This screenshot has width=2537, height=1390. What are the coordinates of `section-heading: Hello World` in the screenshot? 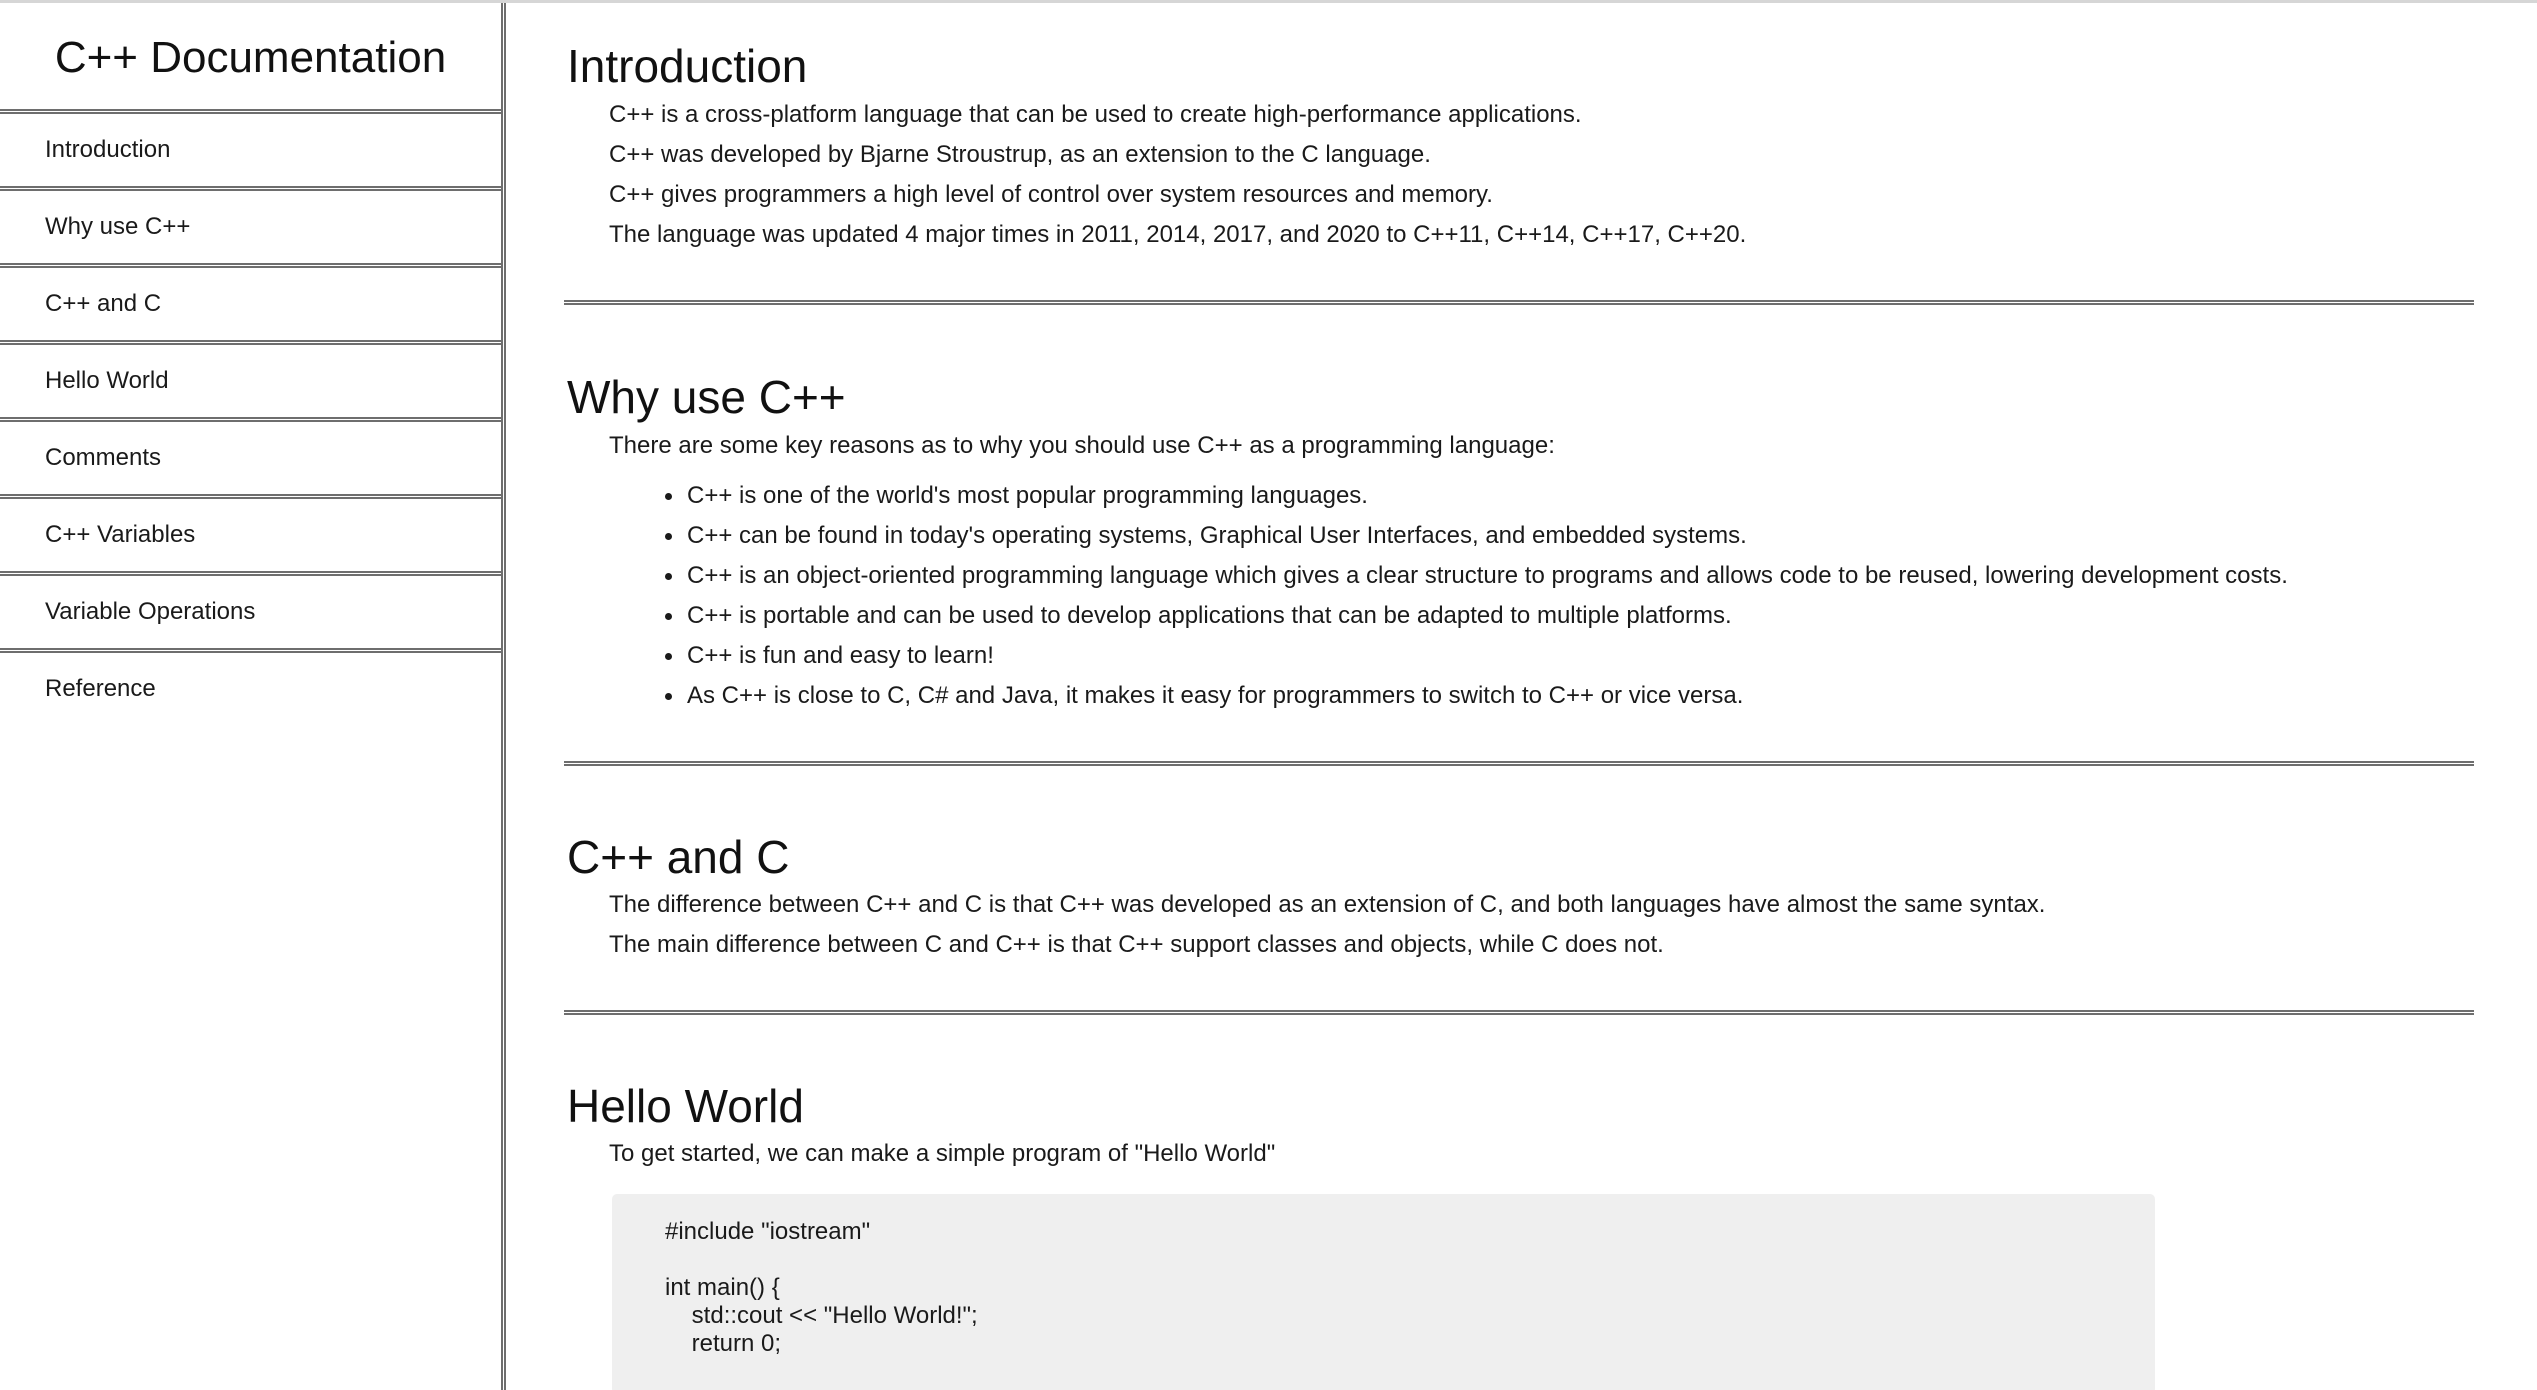 It's located at (685, 1106).